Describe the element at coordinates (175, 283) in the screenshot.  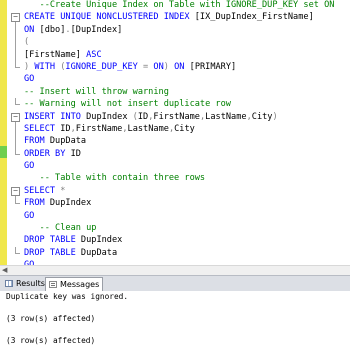
I see `results-tab-strip: Results Messages` at that location.